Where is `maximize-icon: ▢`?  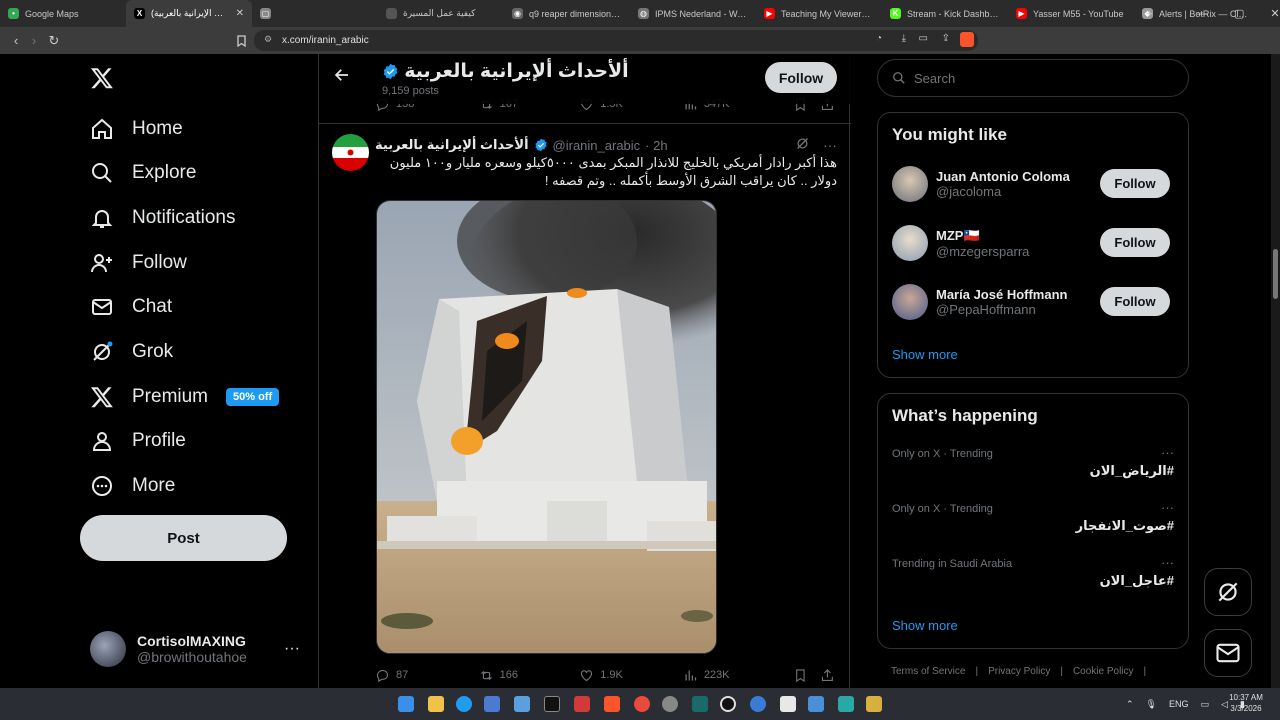
maximize-icon: ▢ is located at coordinates (1239, 13).